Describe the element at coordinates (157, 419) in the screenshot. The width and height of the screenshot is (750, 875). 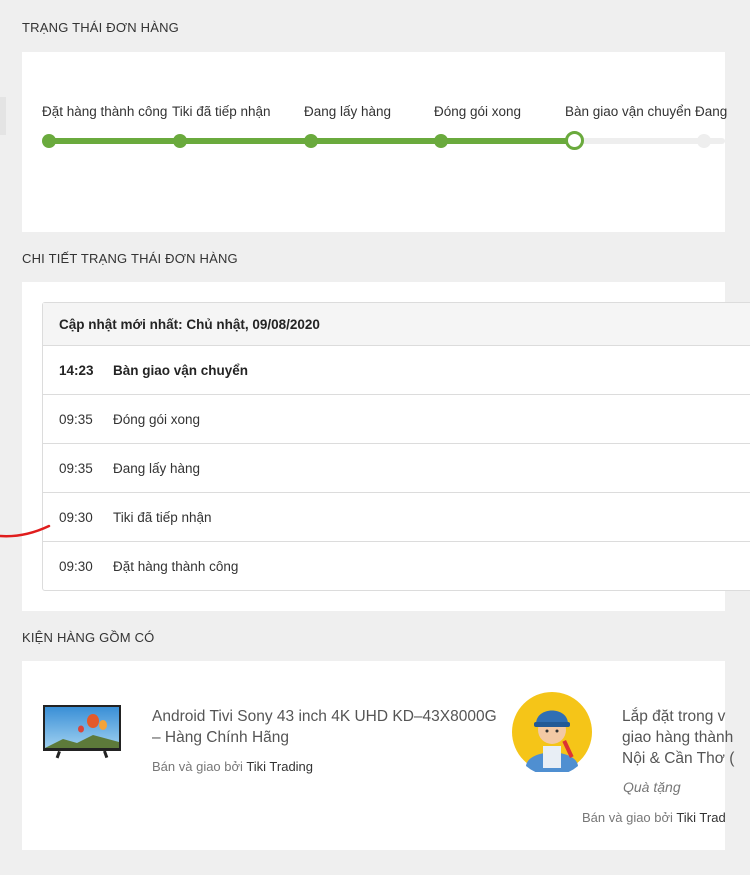
I see `row-status: Đóng gói xong` at that location.